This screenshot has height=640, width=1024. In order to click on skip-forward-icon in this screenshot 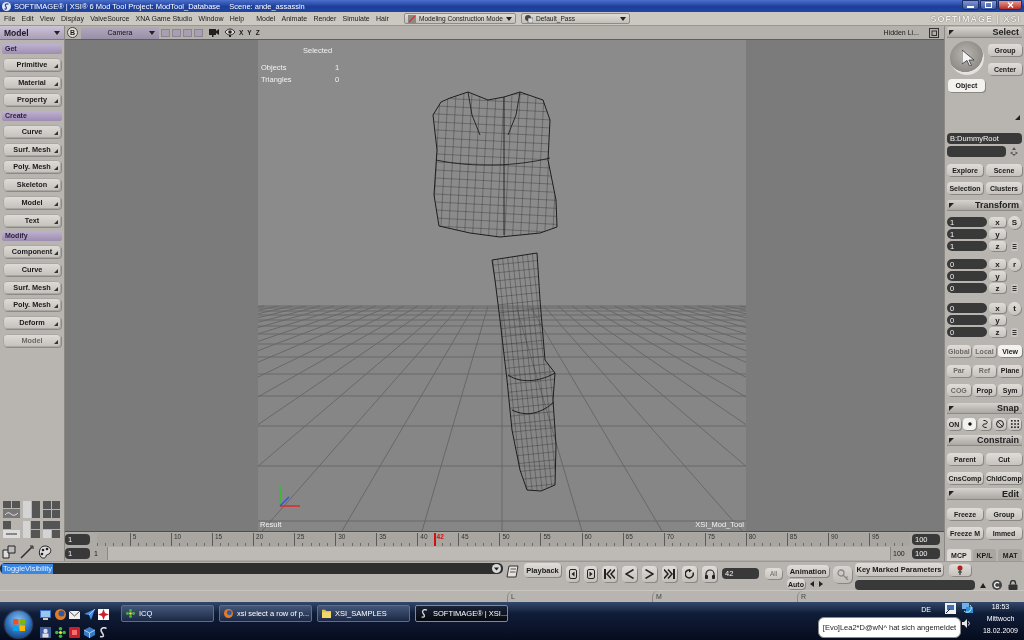, I will do `click(669, 574)`.